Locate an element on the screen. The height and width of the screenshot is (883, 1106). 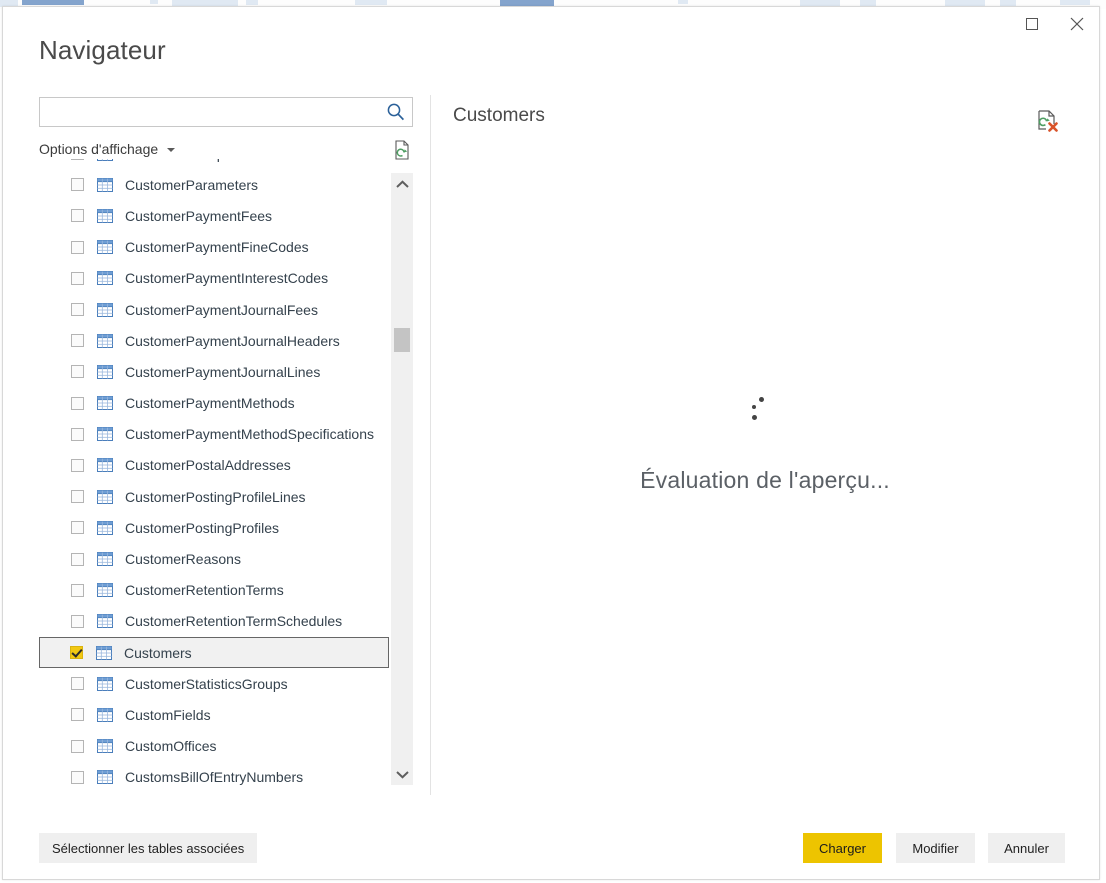
tree-item-label: CustomerPaymentJournalHeaders is located at coordinates (232, 340).